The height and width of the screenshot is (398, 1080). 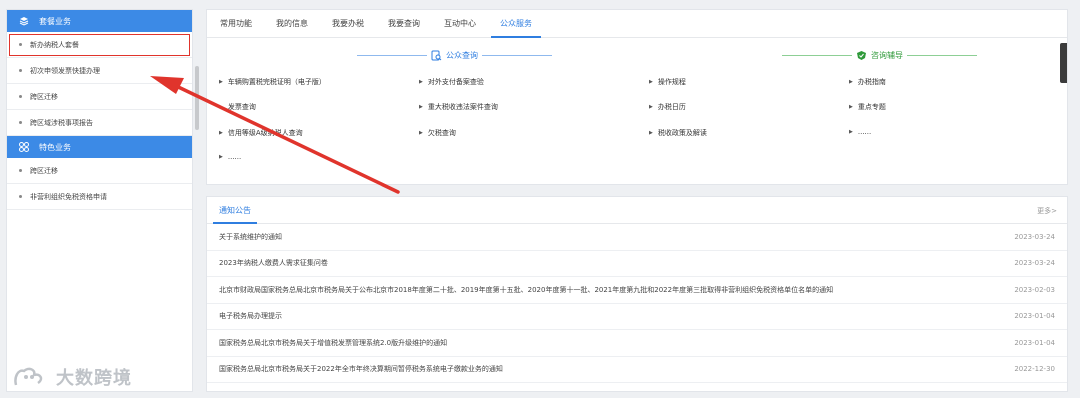 What do you see at coordinates (1034, 369) in the screenshot?
I see `notice-date: 2022-12-30` at bounding box center [1034, 369].